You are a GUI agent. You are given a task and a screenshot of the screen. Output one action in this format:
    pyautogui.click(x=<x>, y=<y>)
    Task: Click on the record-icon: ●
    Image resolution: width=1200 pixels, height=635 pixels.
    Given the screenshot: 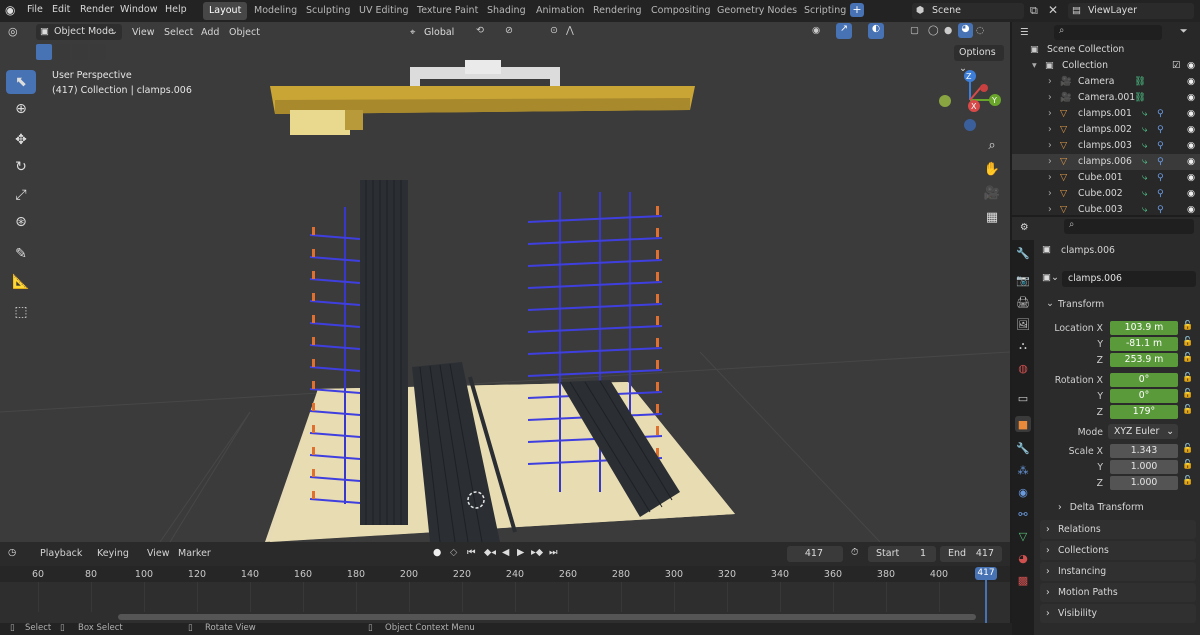 What is the action you would take?
    pyautogui.click(x=437, y=552)
    